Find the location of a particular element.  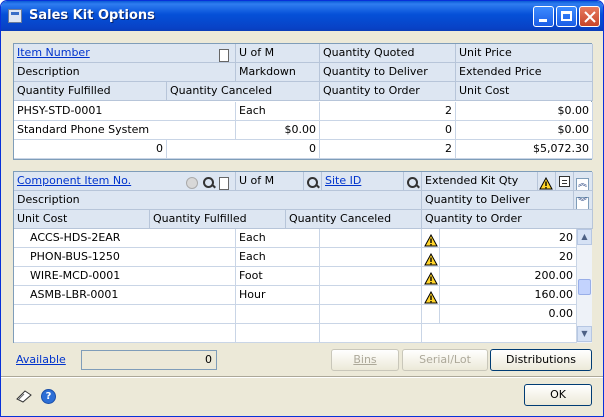

quantity-quoted-value: 2 is located at coordinates (388, 111).